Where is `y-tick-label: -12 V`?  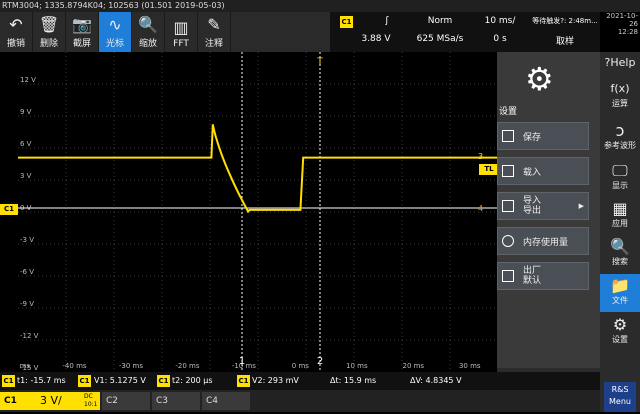
y-tick-label: -12 V is located at coordinates (29, 336).